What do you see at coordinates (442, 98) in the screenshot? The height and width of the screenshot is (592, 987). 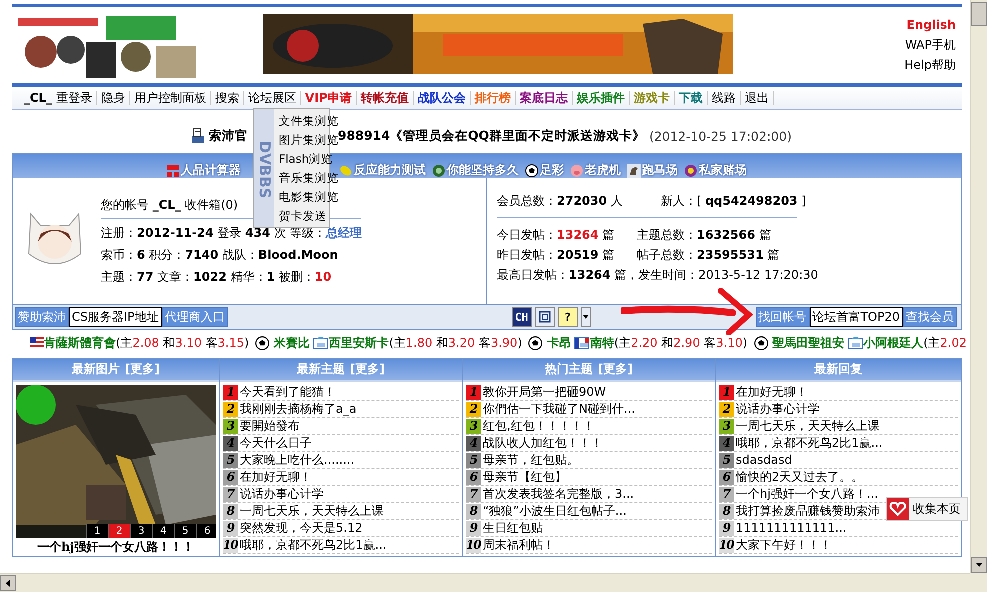 I see `nav-link: 战队公会` at bounding box center [442, 98].